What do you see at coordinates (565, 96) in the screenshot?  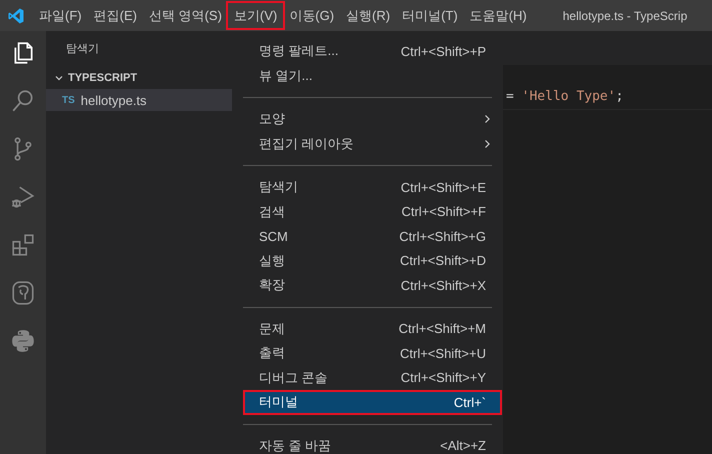 I see `code-line: = 'Hello Type';` at bounding box center [565, 96].